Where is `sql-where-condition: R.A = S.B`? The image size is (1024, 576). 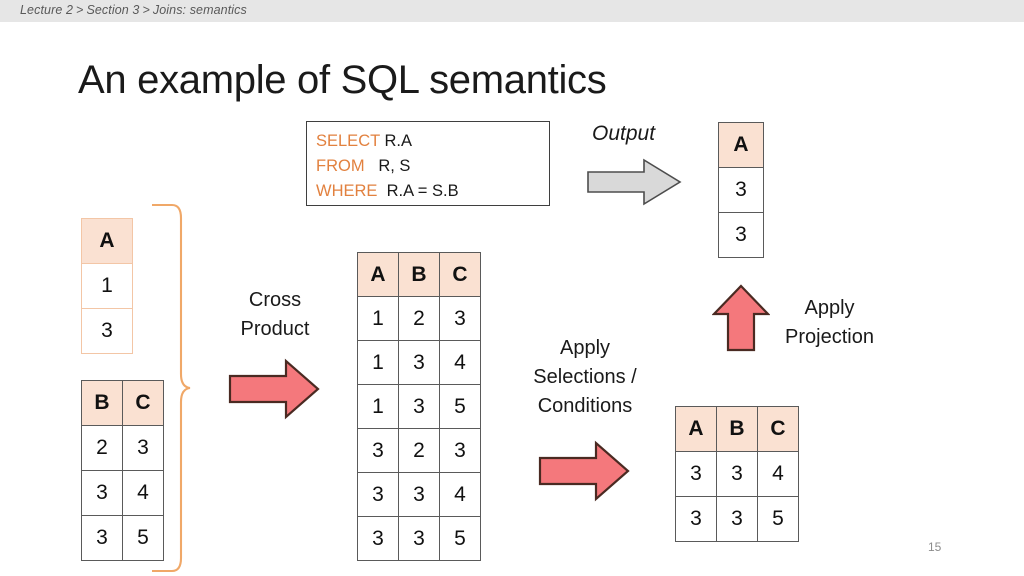 sql-where-condition: R.A = S.B is located at coordinates (418, 191).